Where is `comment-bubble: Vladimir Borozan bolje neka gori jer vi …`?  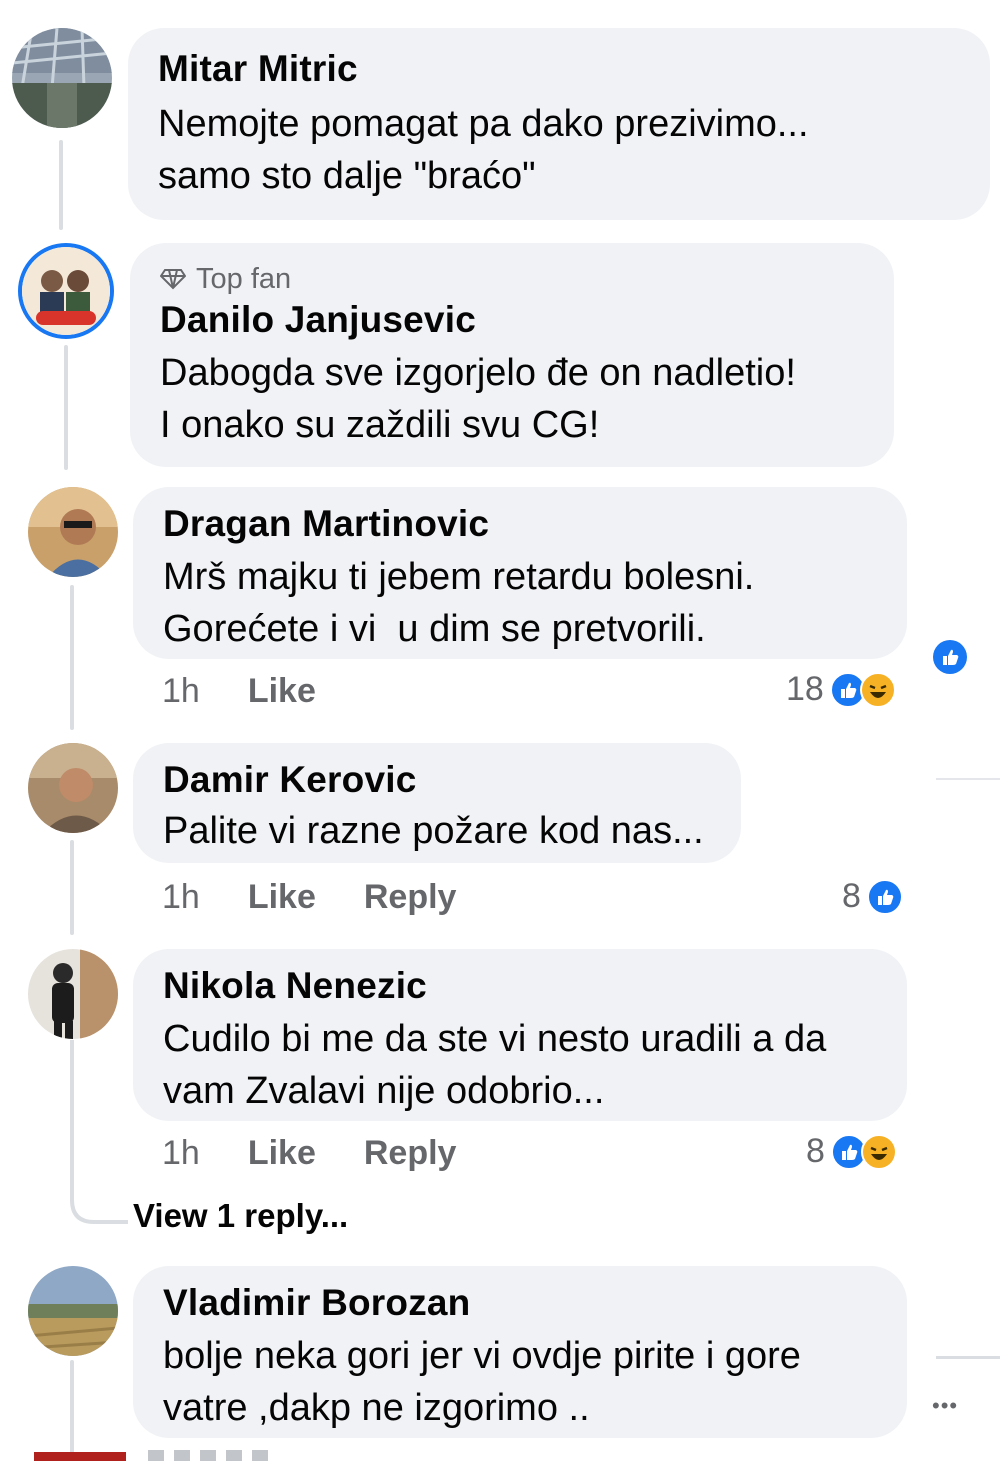 comment-bubble: Vladimir Borozan bolje neka gori jer vi … is located at coordinates (520, 1352).